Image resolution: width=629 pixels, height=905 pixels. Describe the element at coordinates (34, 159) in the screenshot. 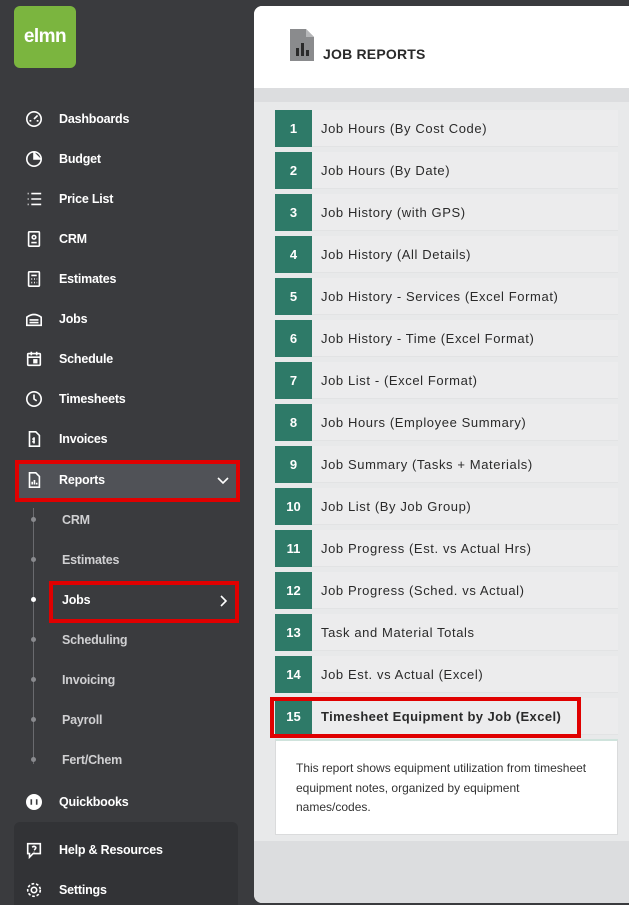

I see `pie-chart-icon` at that location.